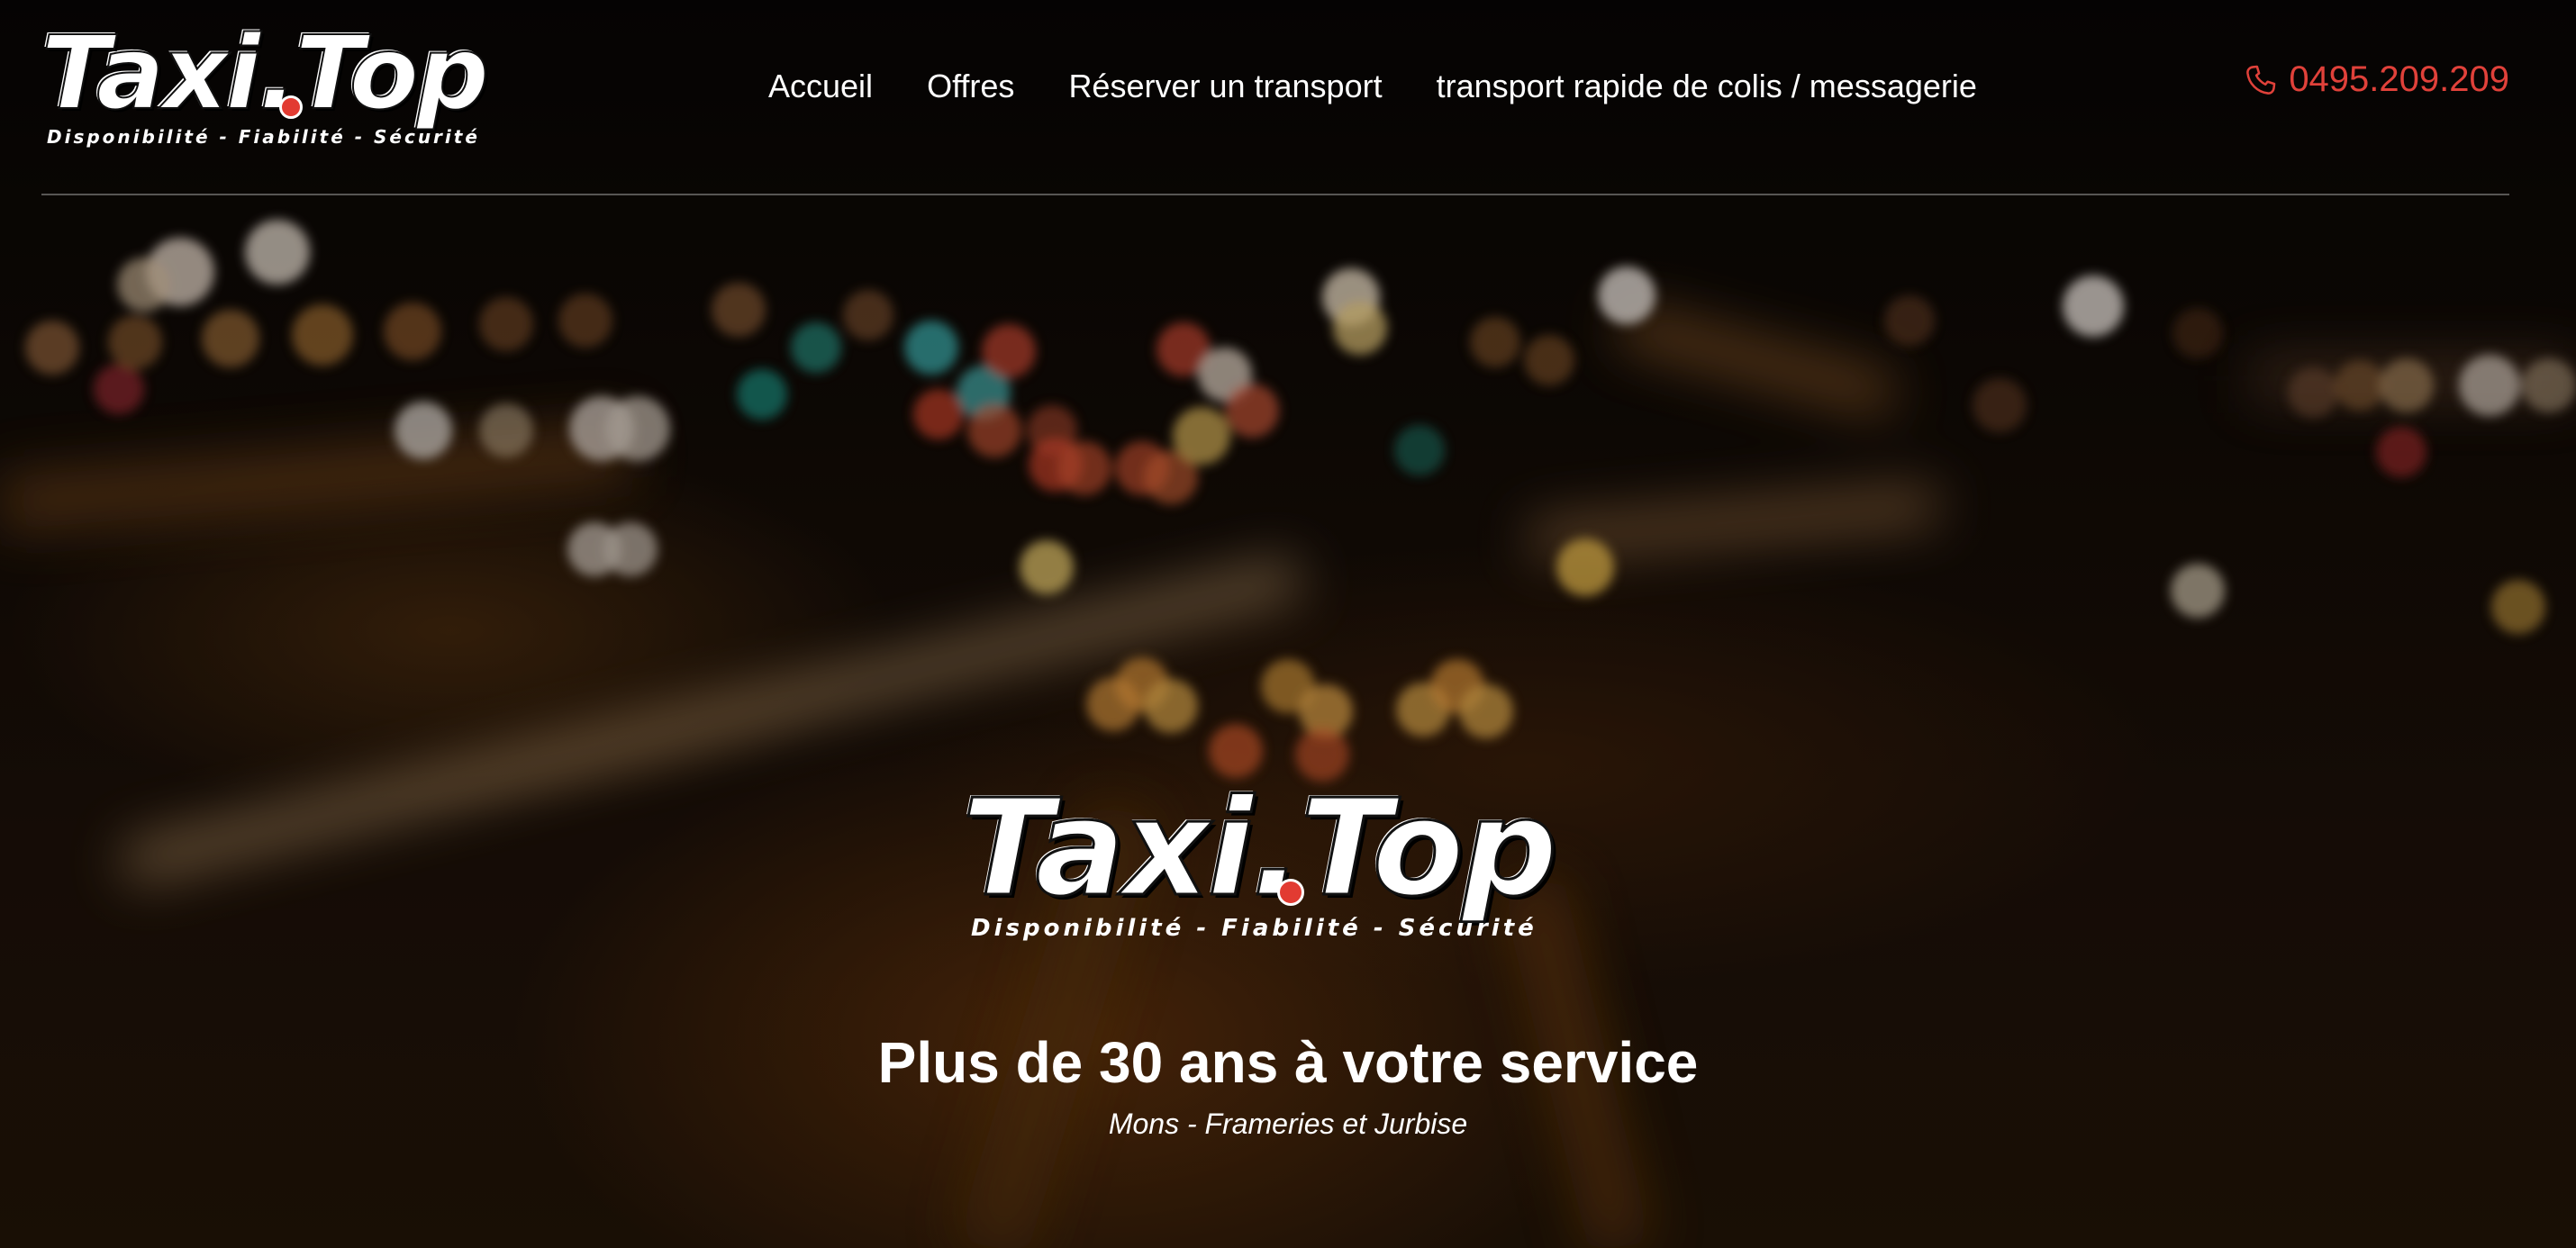 The width and height of the screenshot is (2576, 1248). Describe the element at coordinates (1254, 929) in the screenshot. I see `hero-logo-tagline: Disponibilité - Fiabilité - Sécurité` at that location.